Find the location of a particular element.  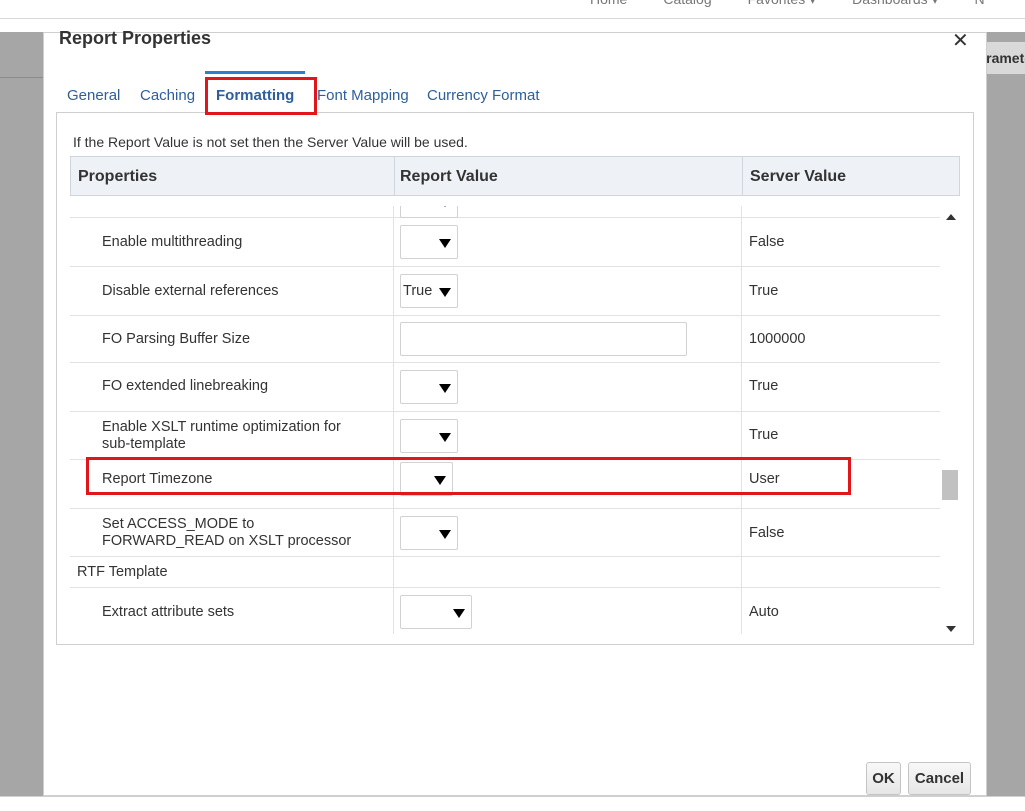

property-label: Disable external references is located at coordinates (190, 291).